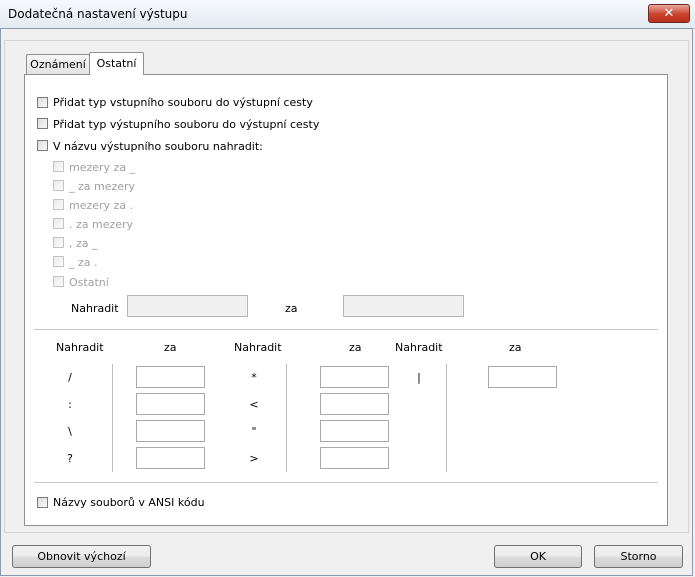 Image resolution: width=695 pixels, height=577 pixels. Describe the element at coordinates (42, 502) in the screenshot. I see `ansi-names-checkbox` at that location.